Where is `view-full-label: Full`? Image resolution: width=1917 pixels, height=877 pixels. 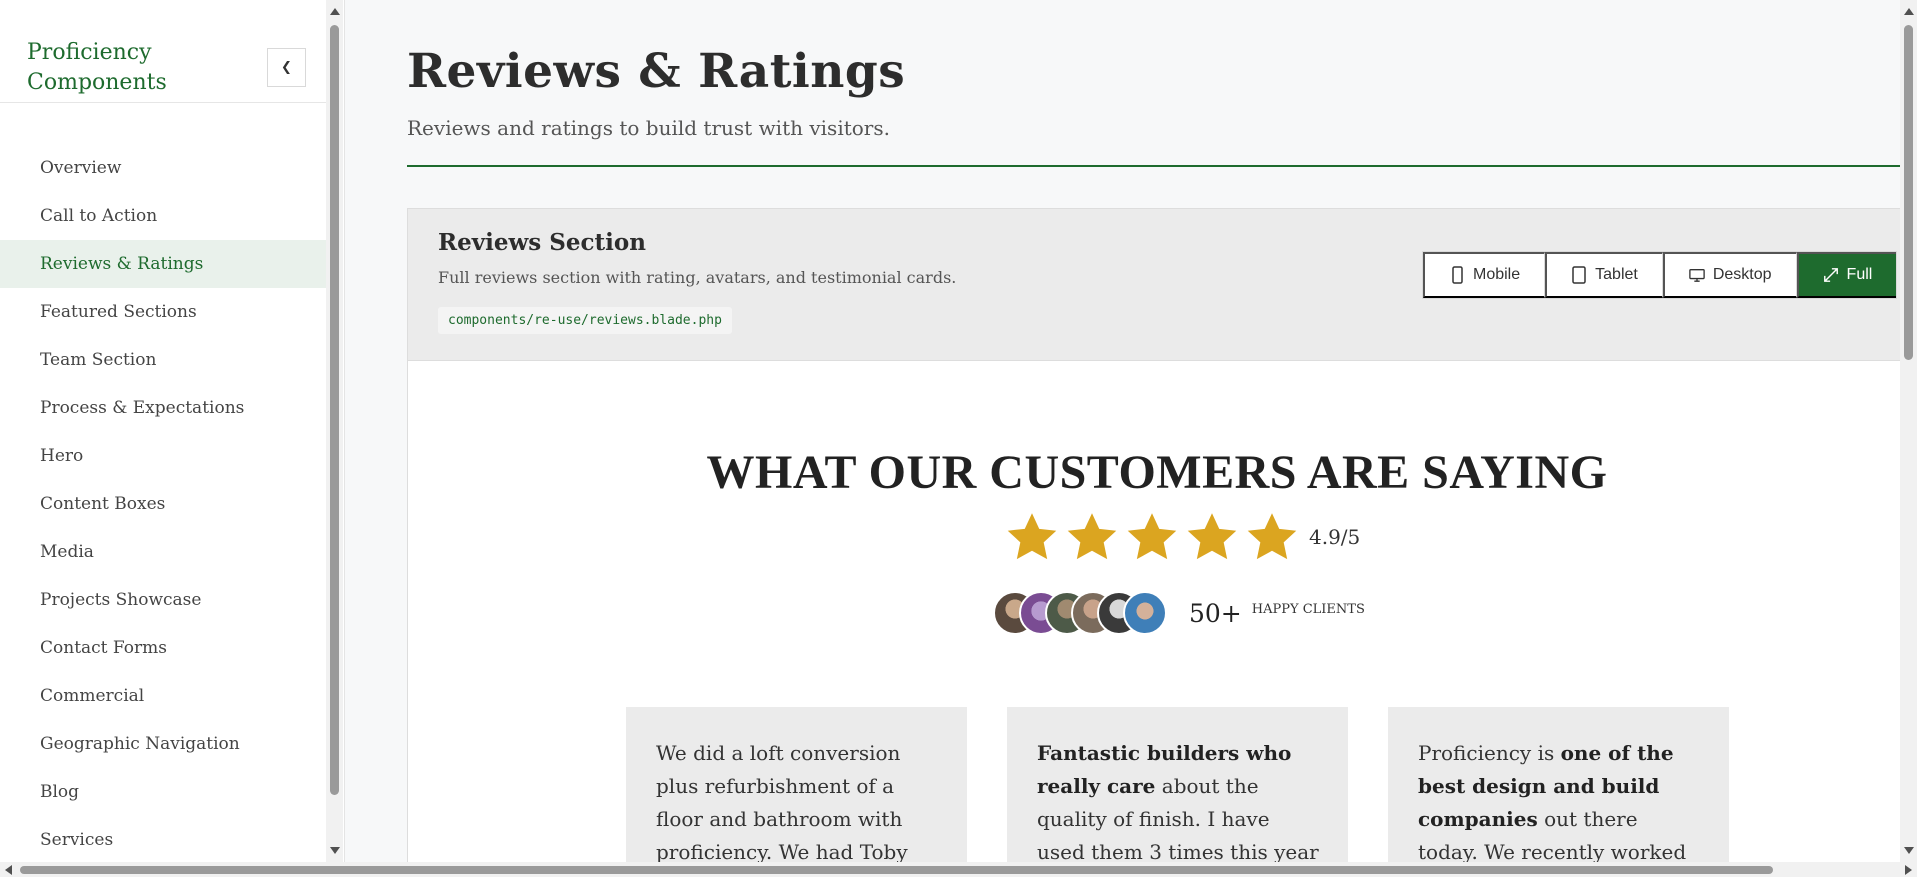
view-full-label: Full is located at coordinates (1859, 274).